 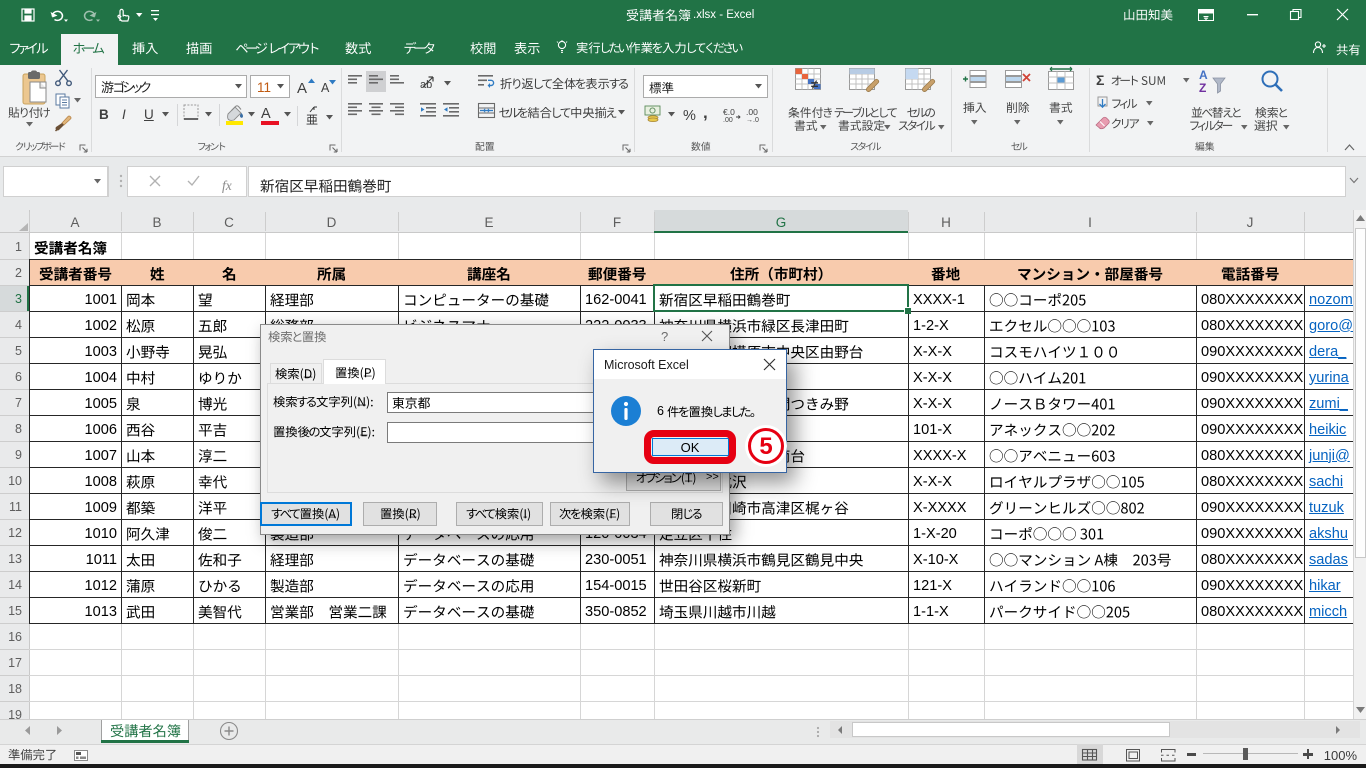 What do you see at coordinates (729, 112) in the screenshot?
I see `svg-text: €.0` at bounding box center [729, 112].